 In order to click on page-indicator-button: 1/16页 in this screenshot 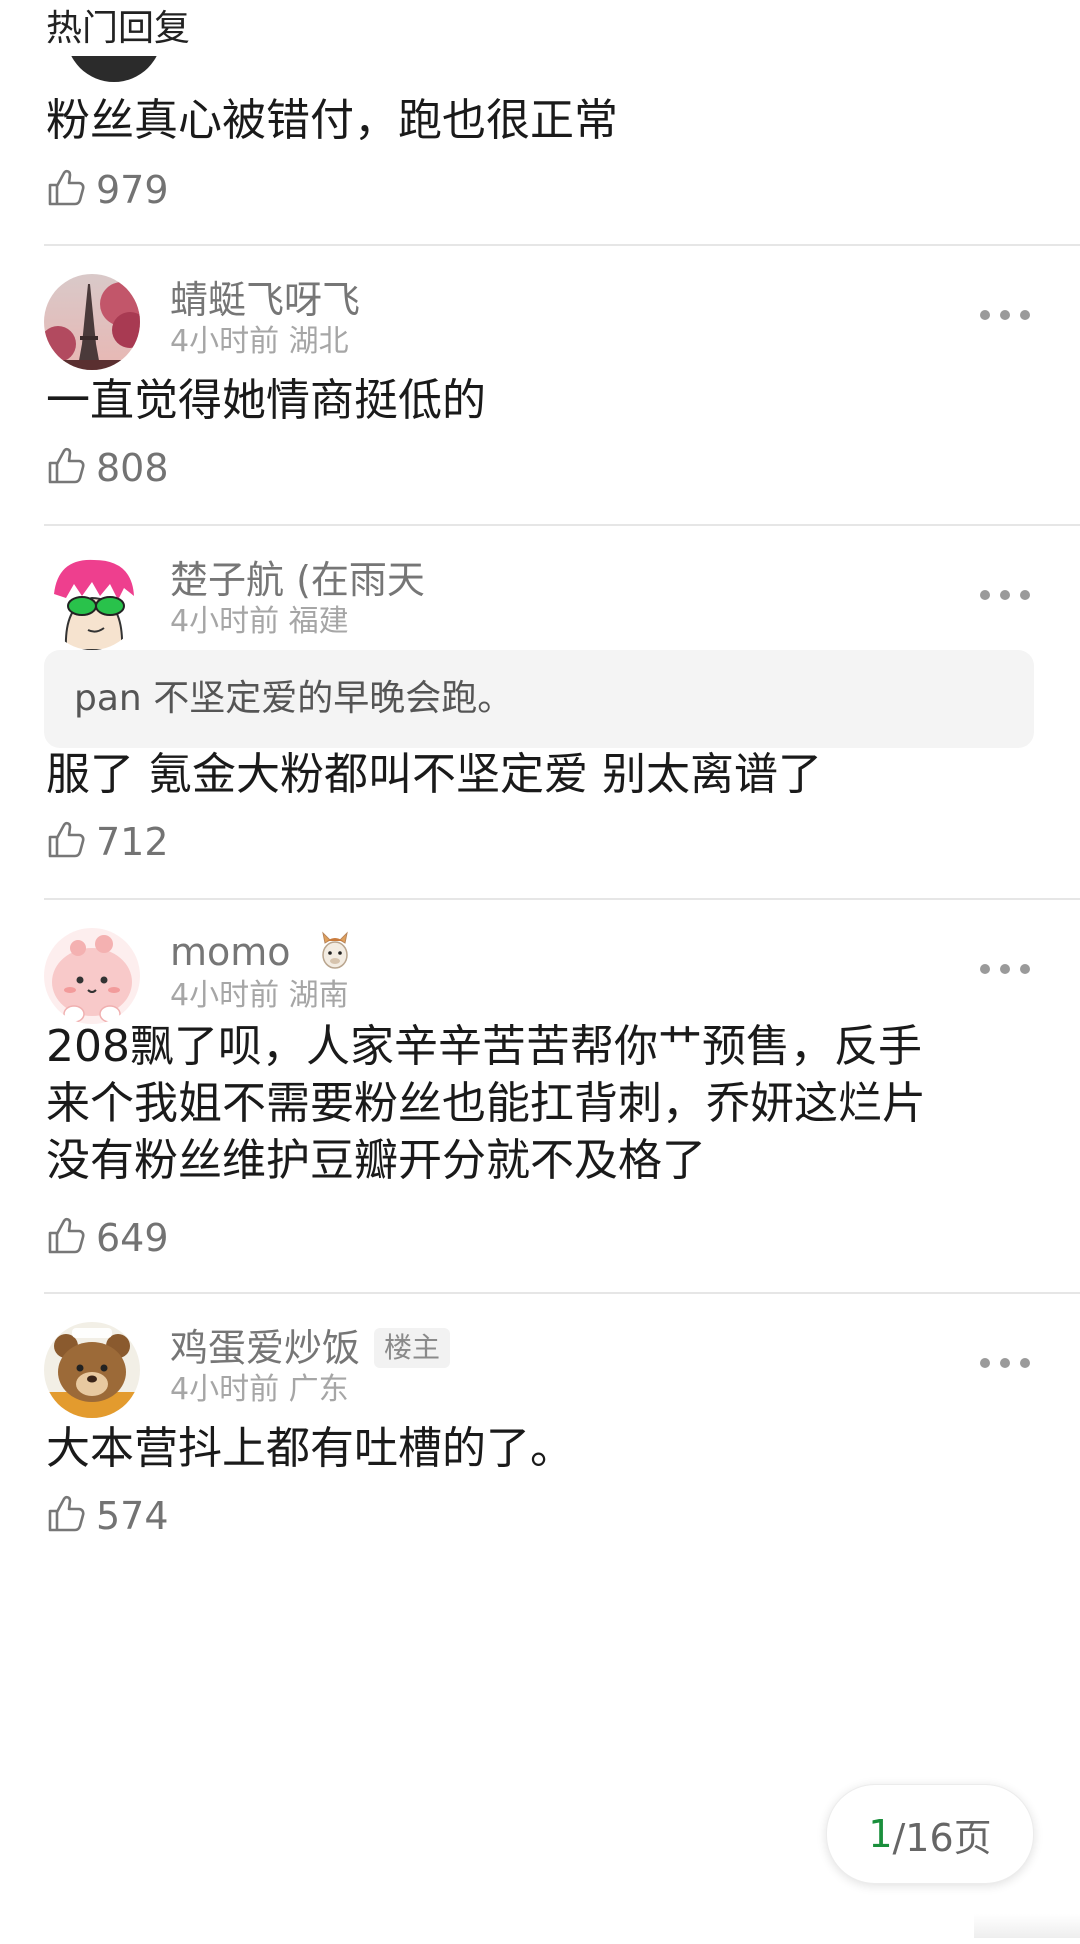, I will do `click(930, 1834)`.